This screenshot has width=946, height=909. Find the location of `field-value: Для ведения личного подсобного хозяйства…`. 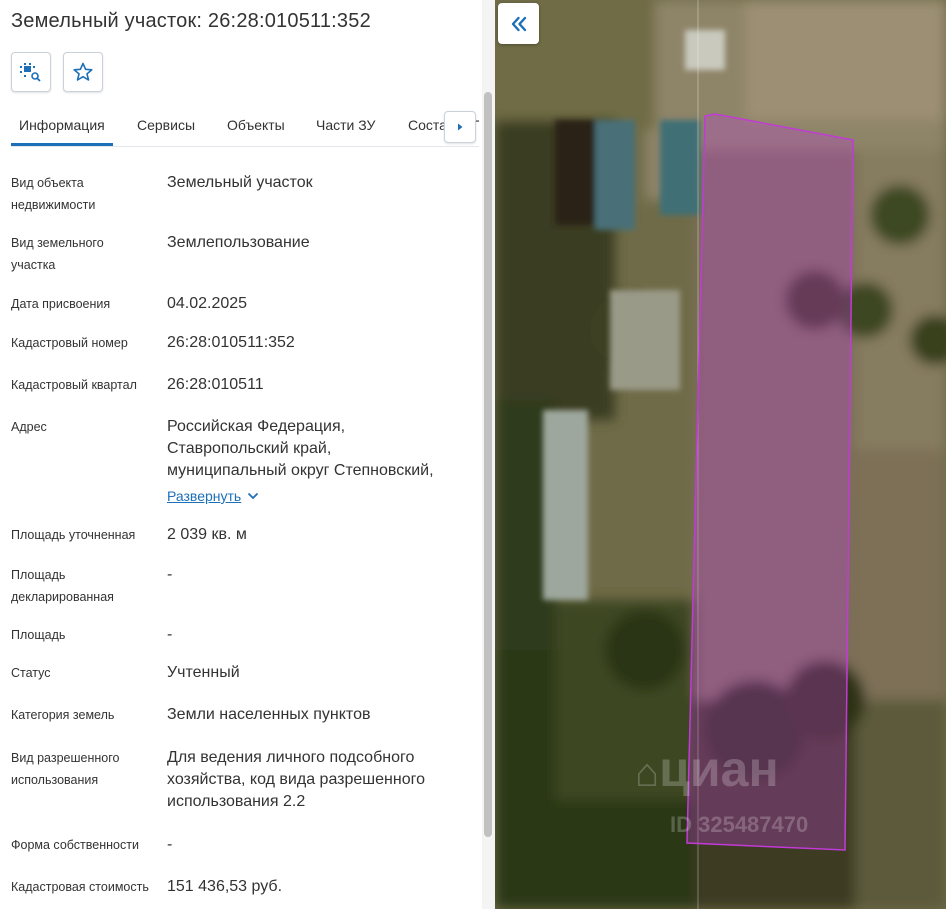

field-value: Для ведения личного подсобного хозяйства… is located at coordinates (296, 779).